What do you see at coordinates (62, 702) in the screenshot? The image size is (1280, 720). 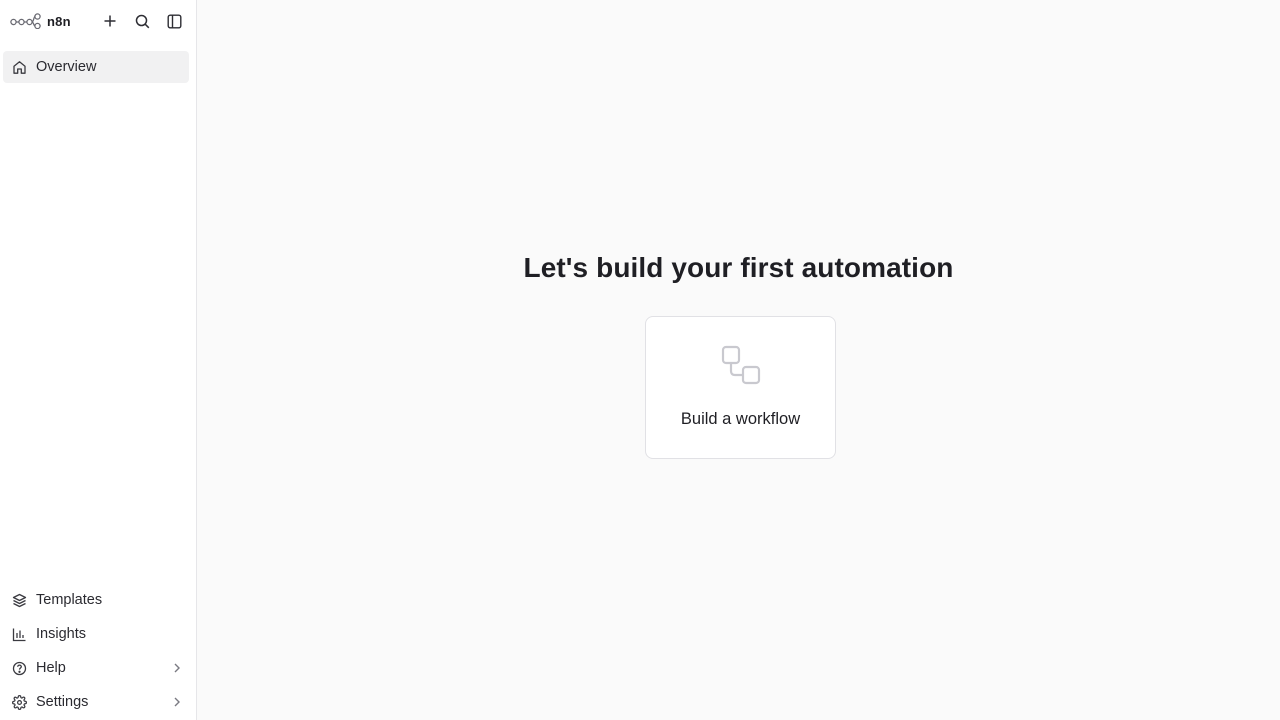 I see `sidebar-item-label: Settings` at bounding box center [62, 702].